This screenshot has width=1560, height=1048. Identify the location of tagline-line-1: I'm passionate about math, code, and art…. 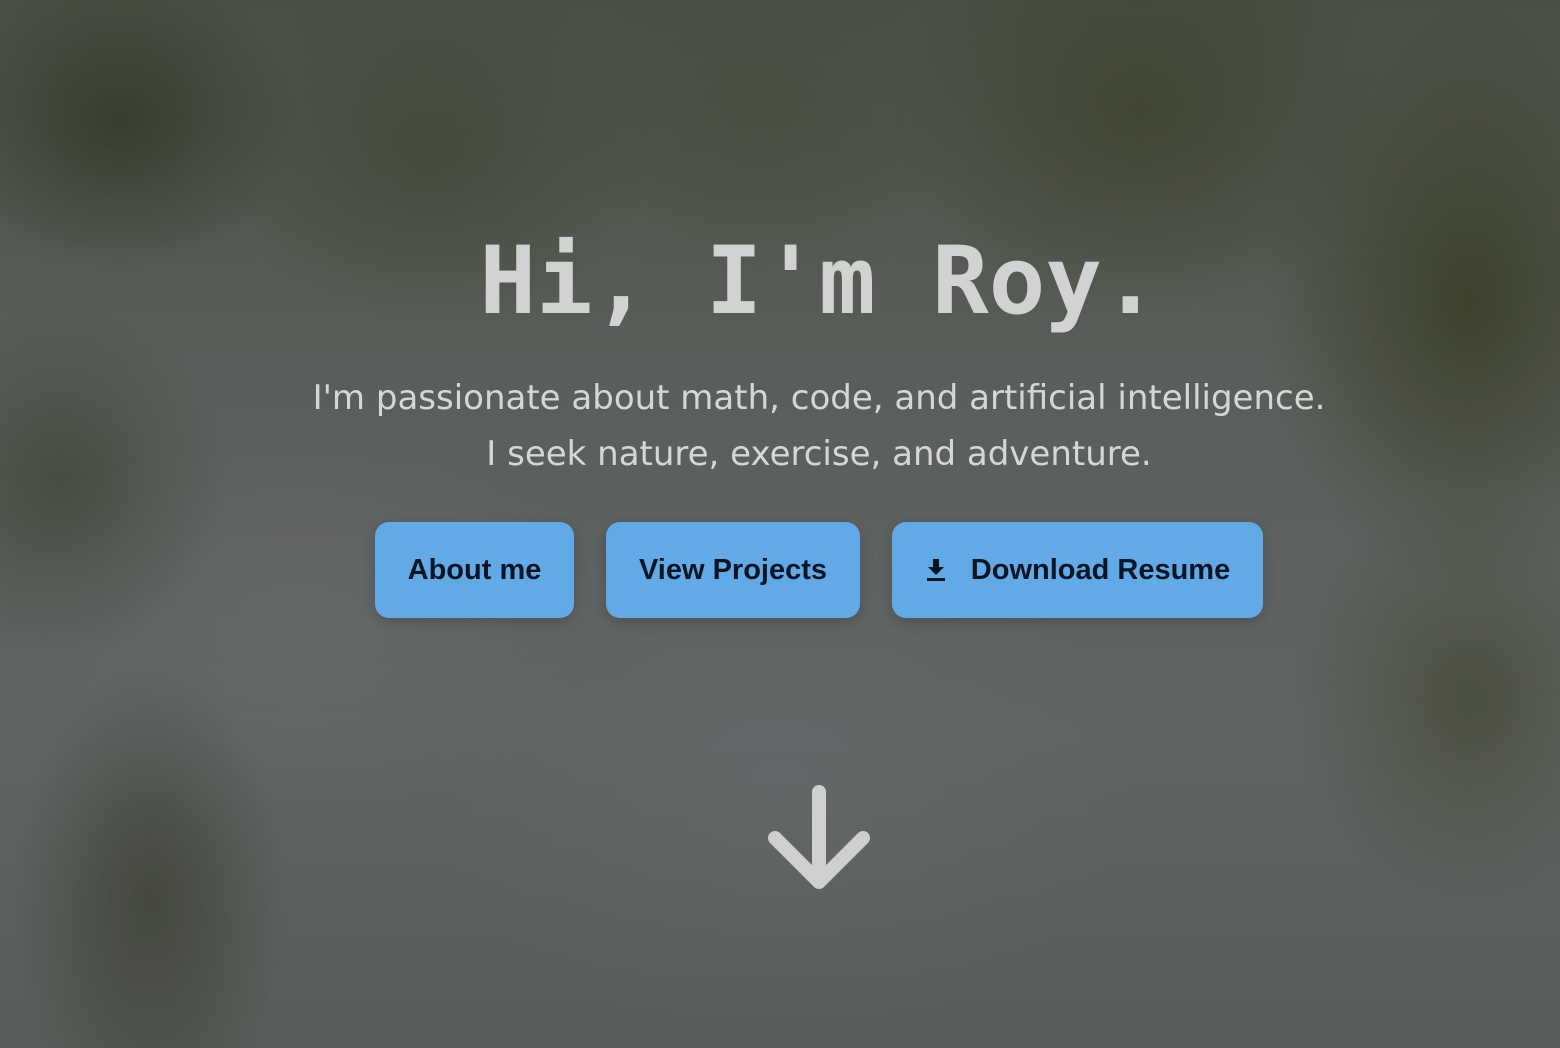
(819, 398).